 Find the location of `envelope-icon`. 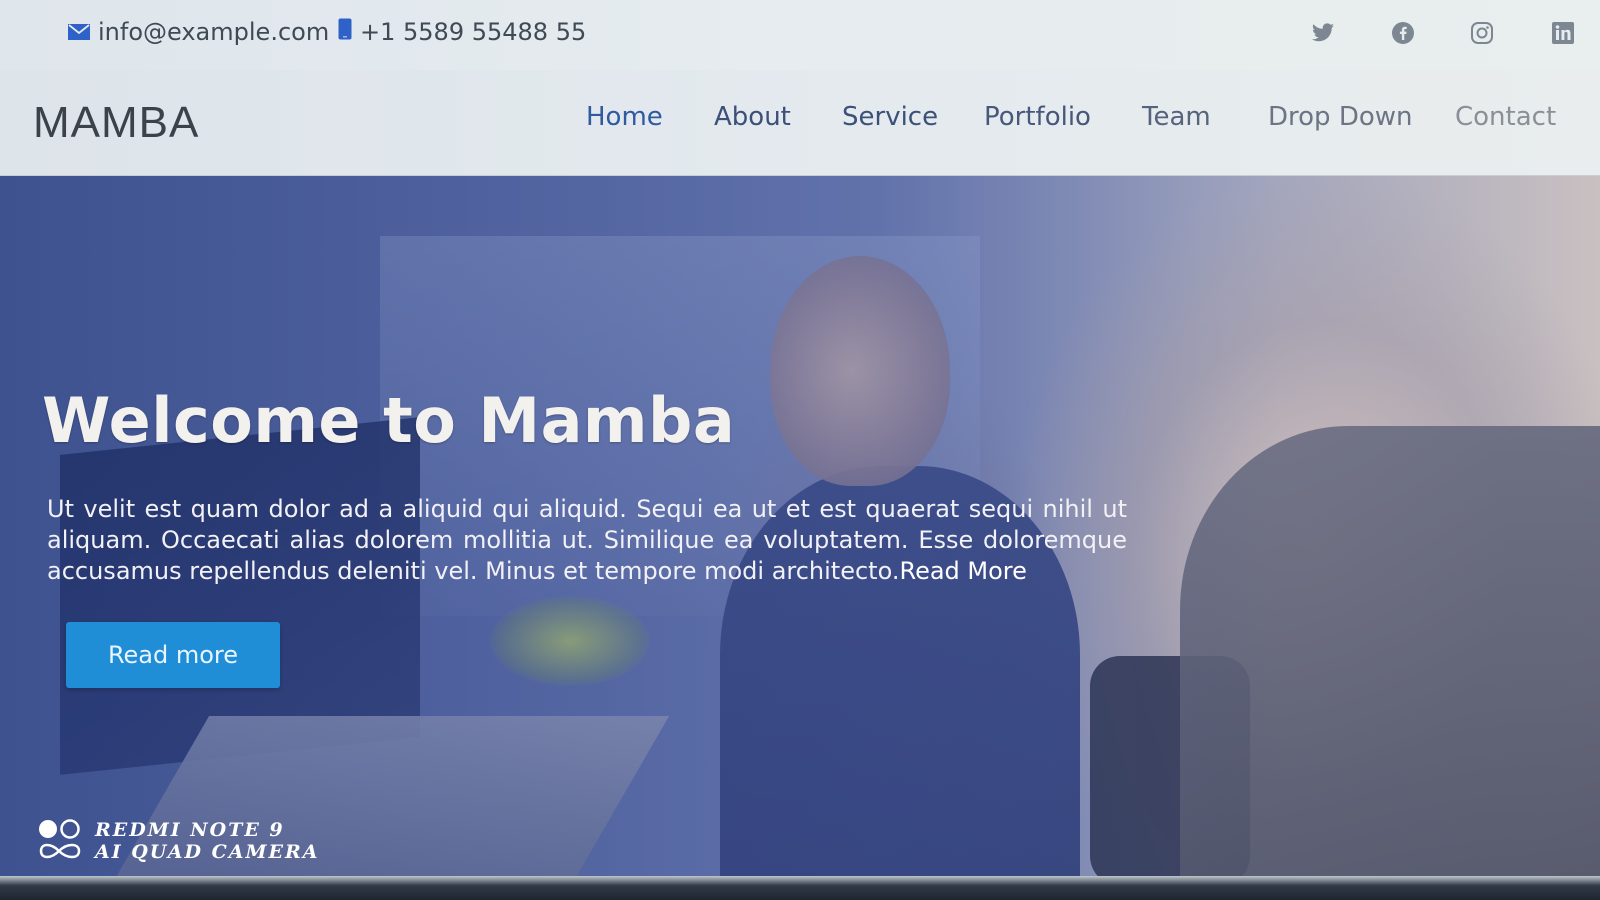

envelope-icon is located at coordinates (79, 32).